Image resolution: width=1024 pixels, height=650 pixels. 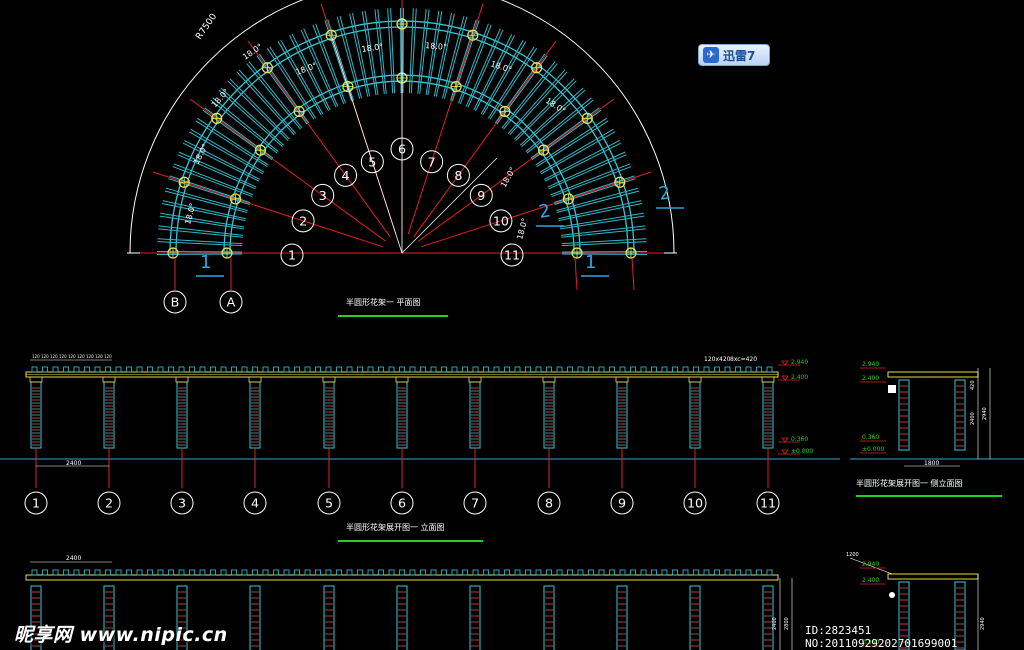 What do you see at coordinates (402, 577) in the screenshot?
I see `second-beam` at bounding box center [402, 577].